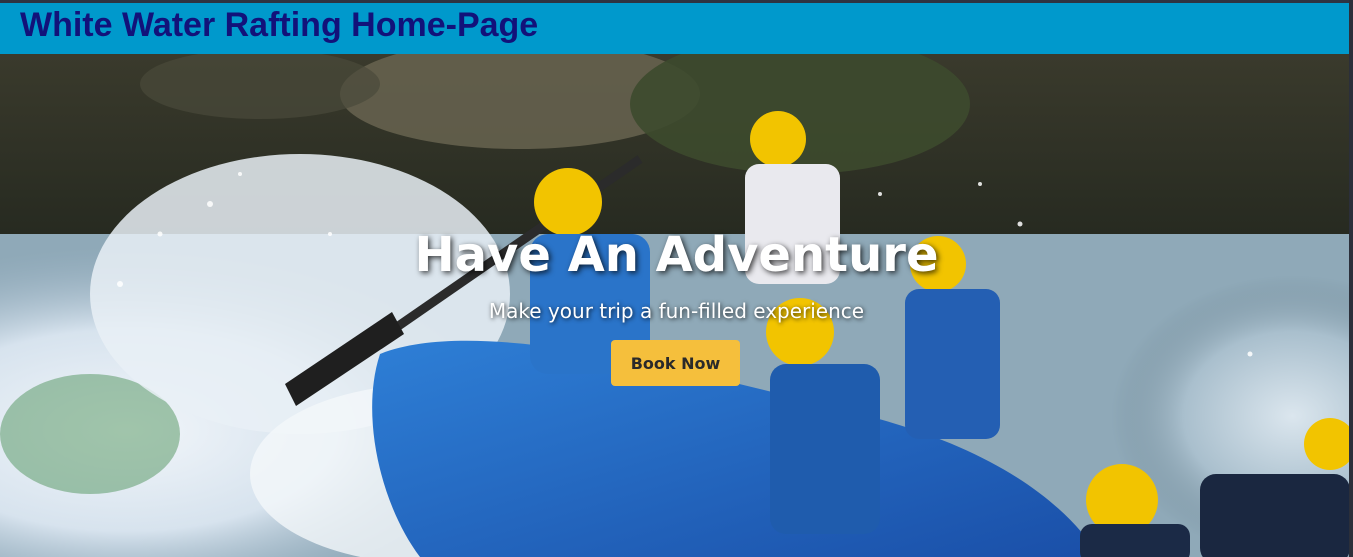 Image resolution: width=1353 pixels, height=557 pixels. Describe the element at coordinates (1351, 278) in the screenshot. I see `right-frame-edge` at that location.